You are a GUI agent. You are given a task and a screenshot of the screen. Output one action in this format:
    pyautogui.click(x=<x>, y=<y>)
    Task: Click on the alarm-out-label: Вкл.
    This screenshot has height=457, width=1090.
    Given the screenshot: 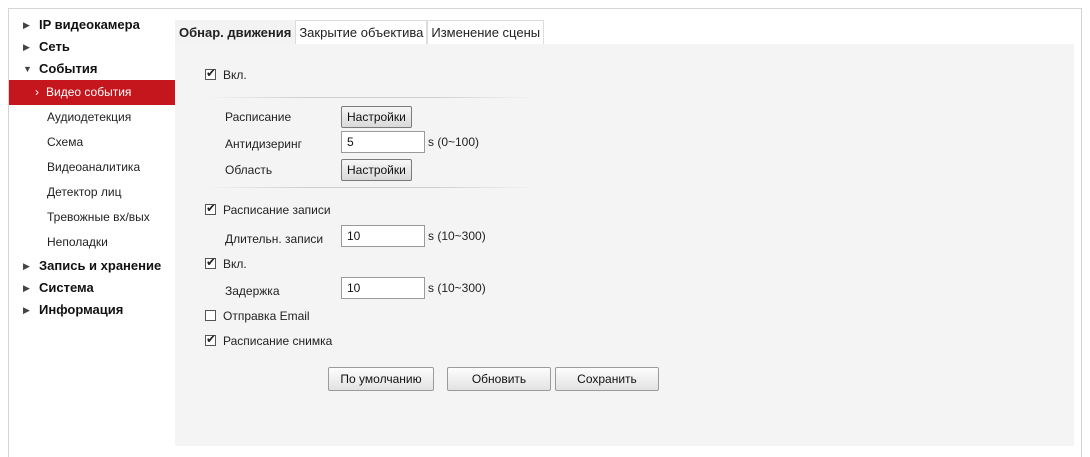 What is the action you would take?
    pyautogui.click(x=235, y=264)
    